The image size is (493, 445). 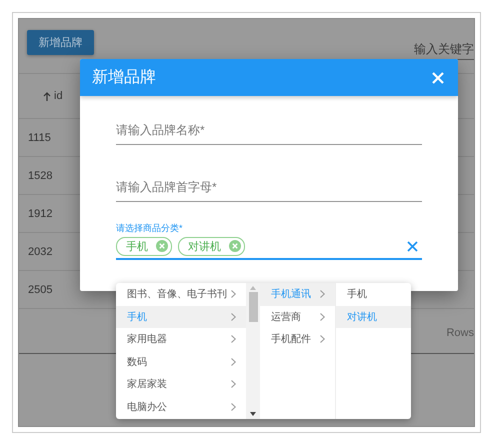 I want to click on dialog-title: 新增品牌, so click(x=124, y=78).